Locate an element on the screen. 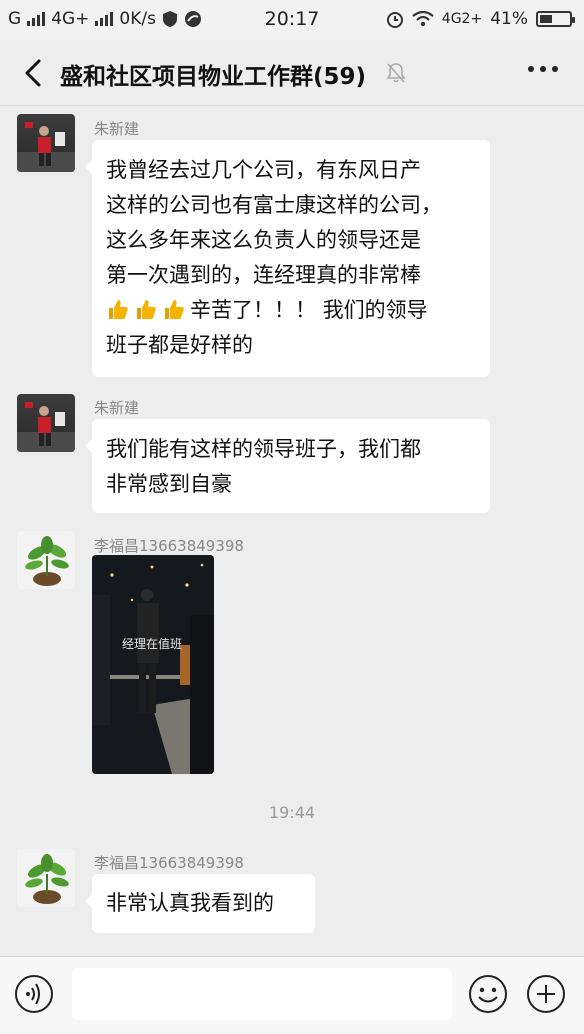  emoji-icon is located at coordinates (488, 994).